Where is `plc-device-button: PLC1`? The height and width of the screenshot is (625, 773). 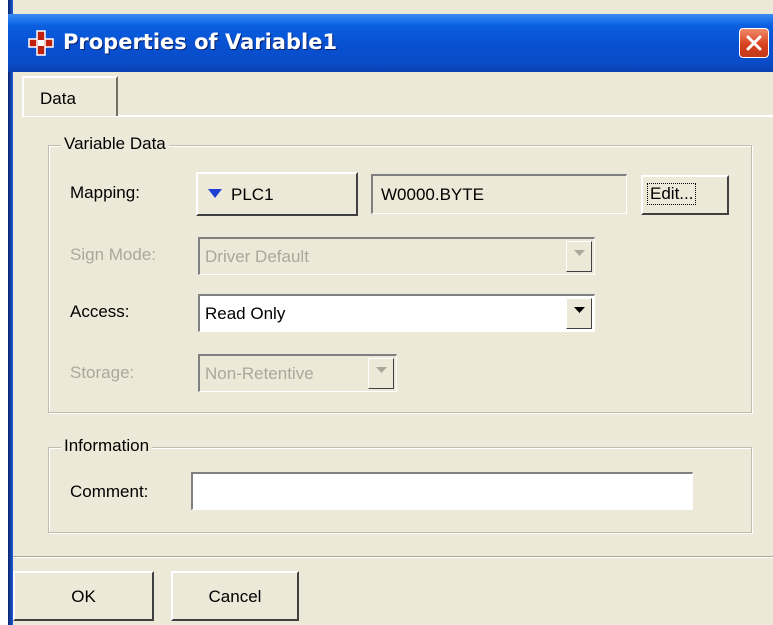
plc-device-button: PLC1 is located at coordinates (277, 194).